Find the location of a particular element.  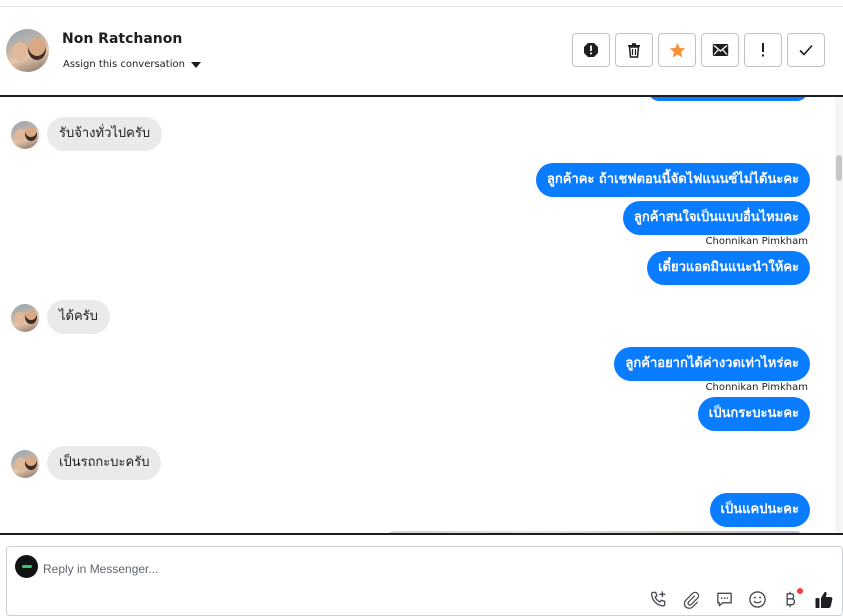

message-bubble-incoming: ได้ครับ is located at coordinates (78, 317).